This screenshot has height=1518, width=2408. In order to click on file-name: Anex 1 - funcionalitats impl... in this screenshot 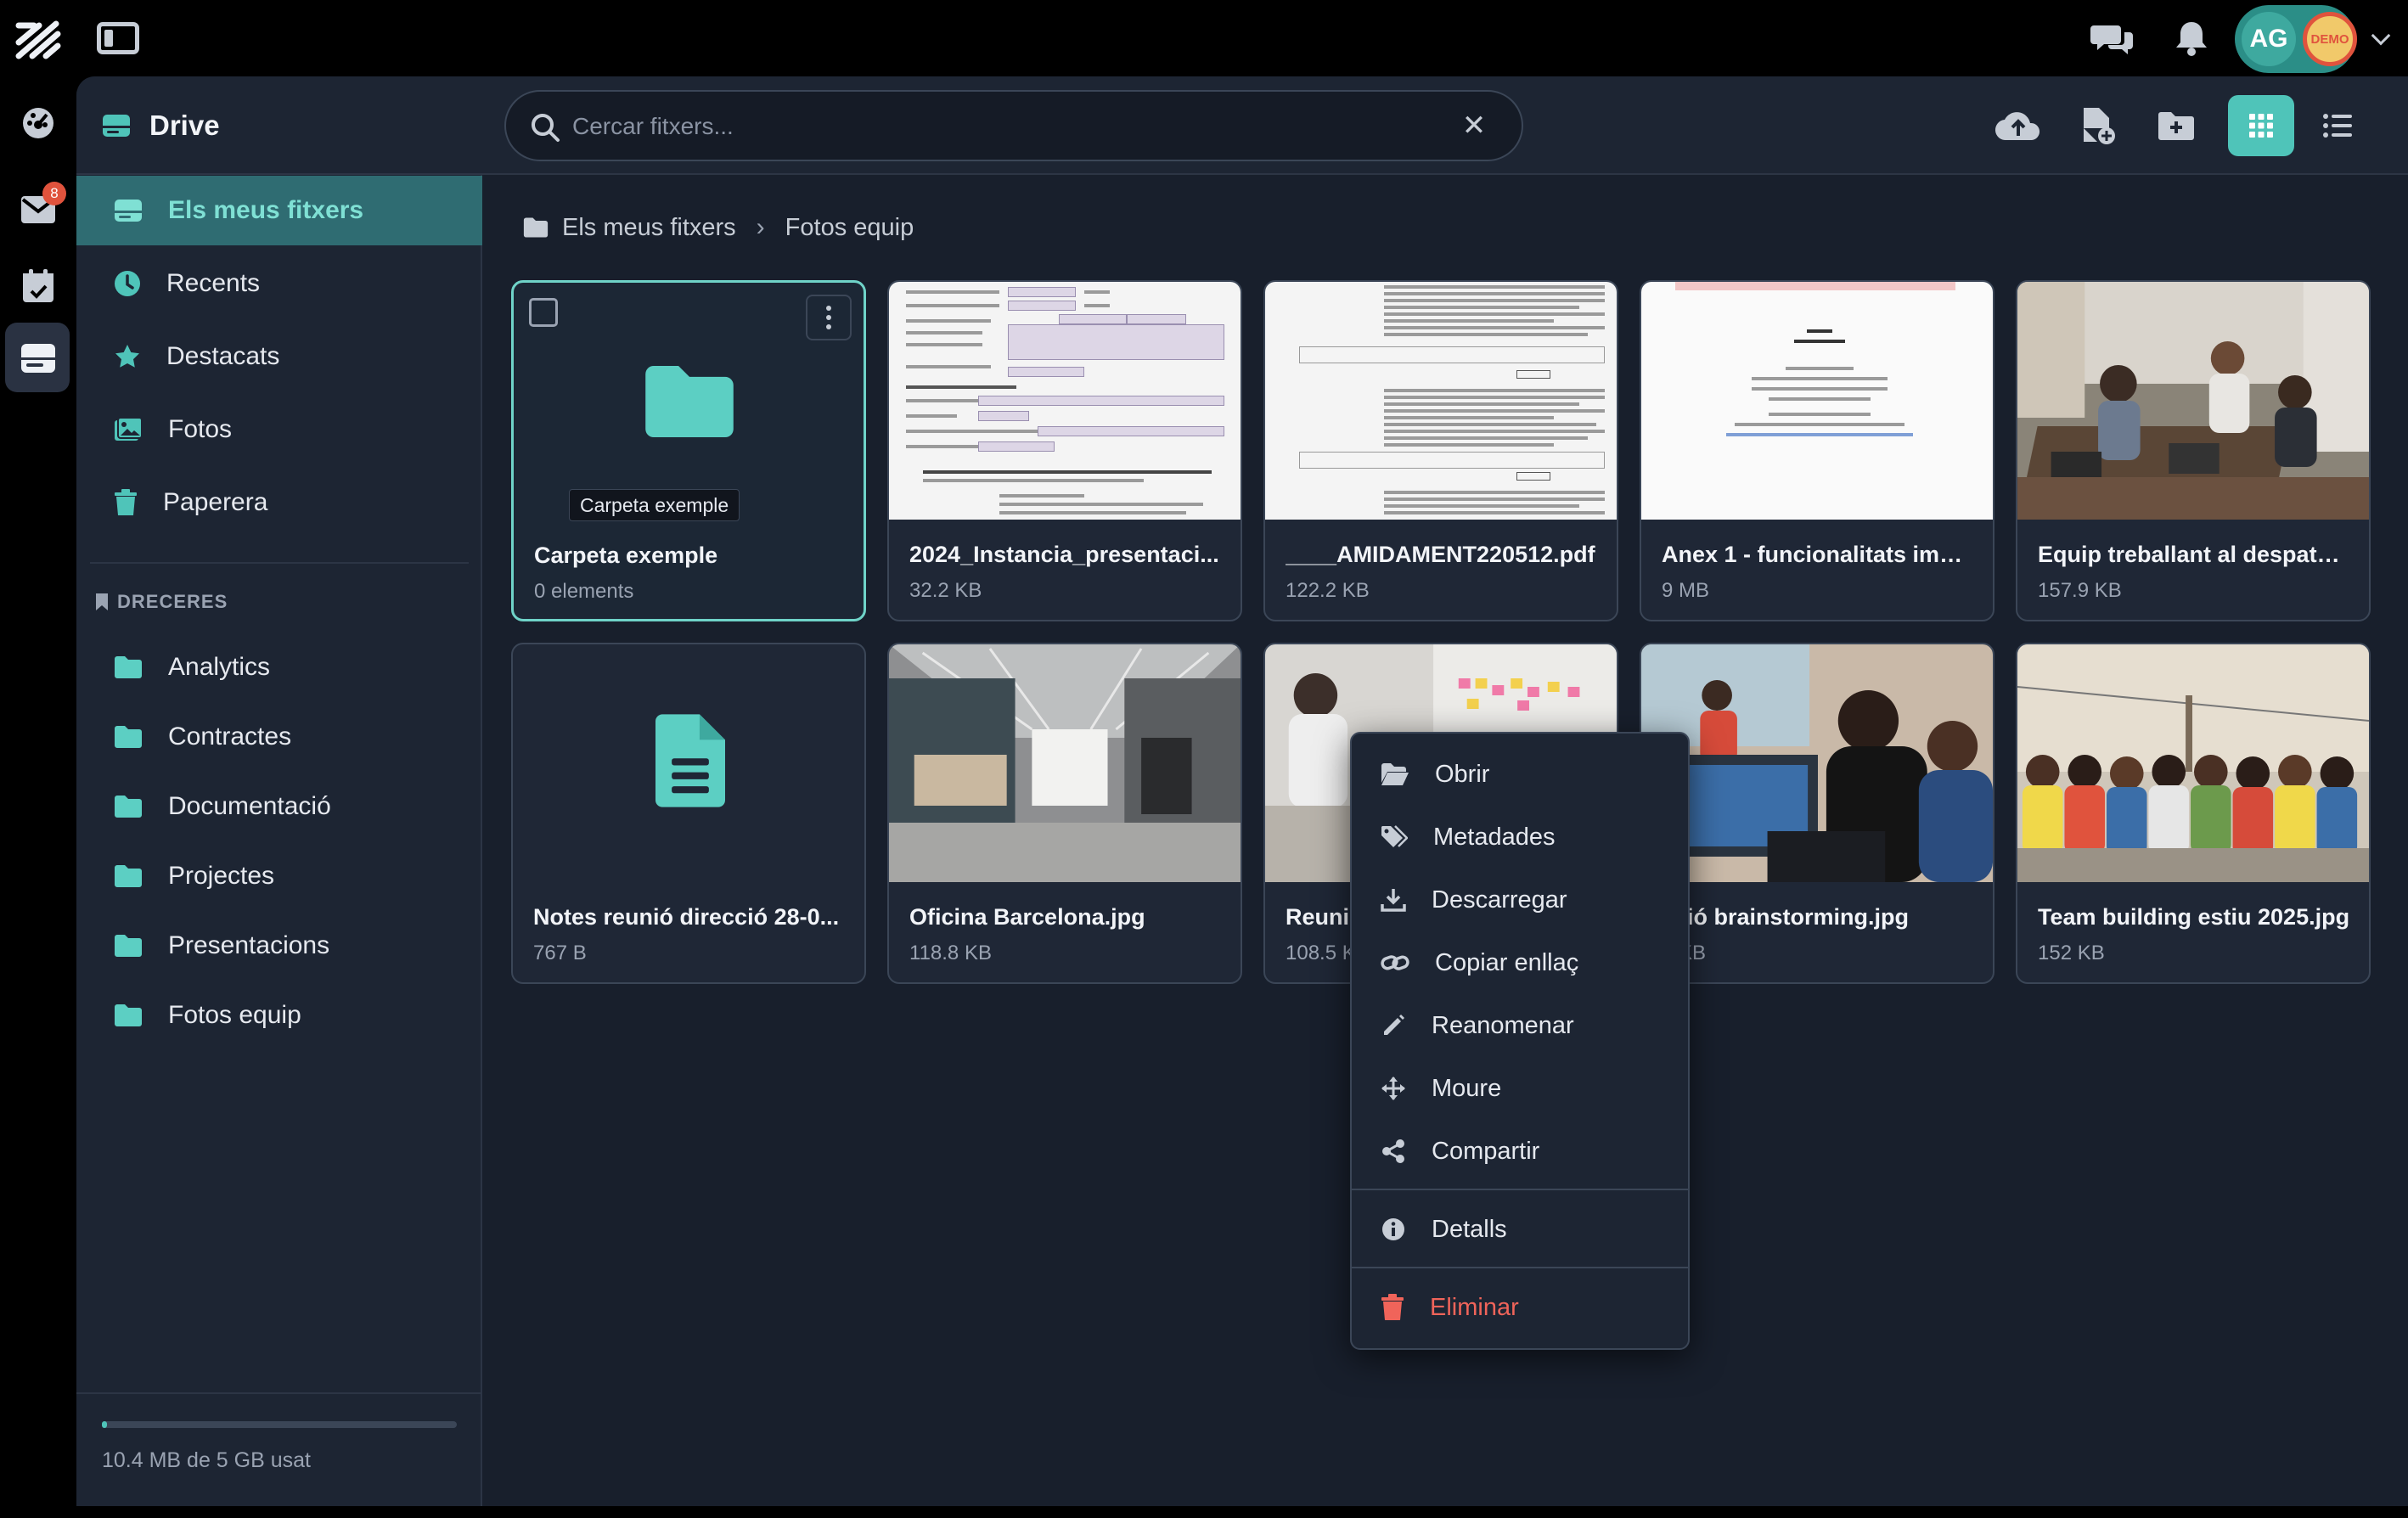, I will do `click(1819, 554)`.